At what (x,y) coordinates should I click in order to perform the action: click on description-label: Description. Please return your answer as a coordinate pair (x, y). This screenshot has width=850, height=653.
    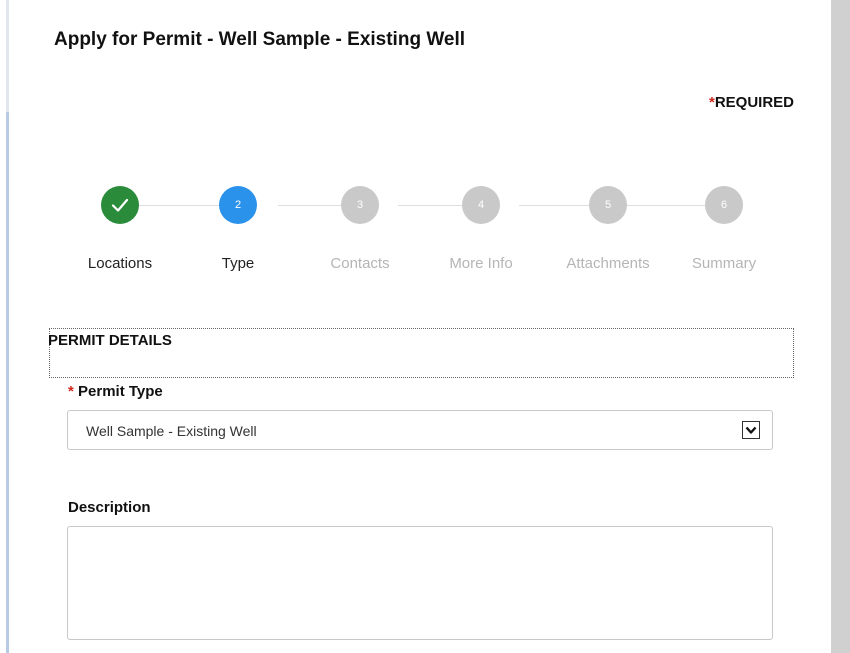
    Looking at the image, I should click on (109, 507).